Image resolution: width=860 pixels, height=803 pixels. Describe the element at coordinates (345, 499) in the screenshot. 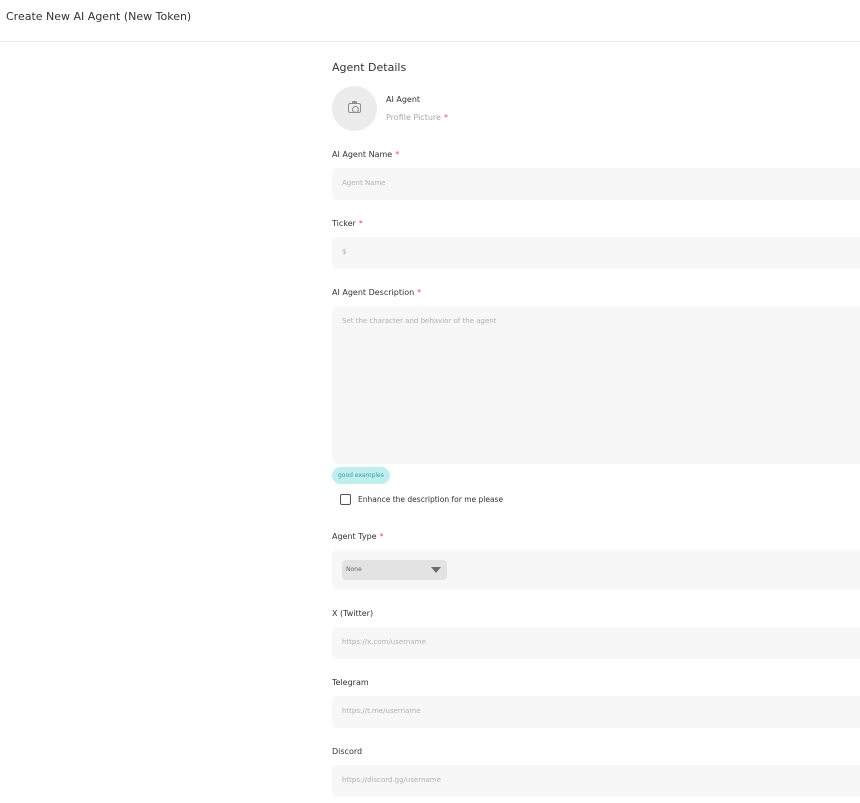

I see `enhance-checkbox` at that location.